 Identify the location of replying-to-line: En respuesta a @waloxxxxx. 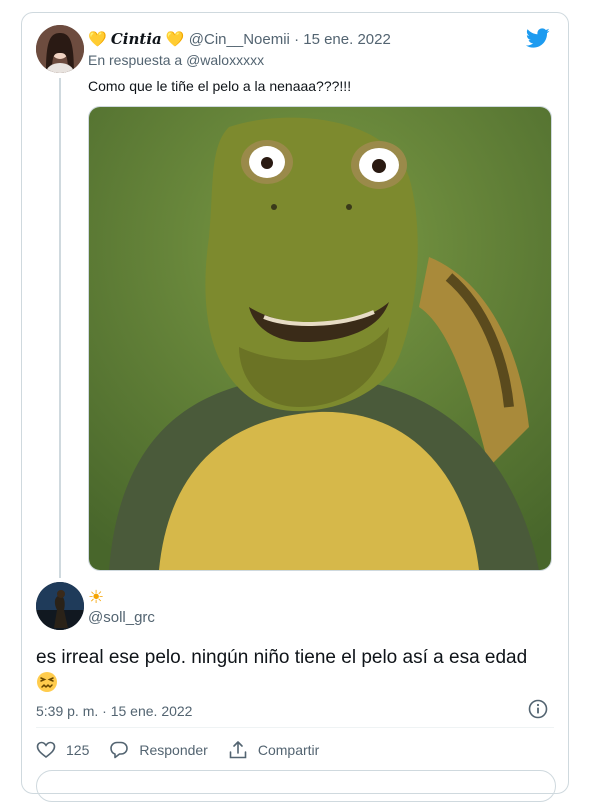
(176, 60).